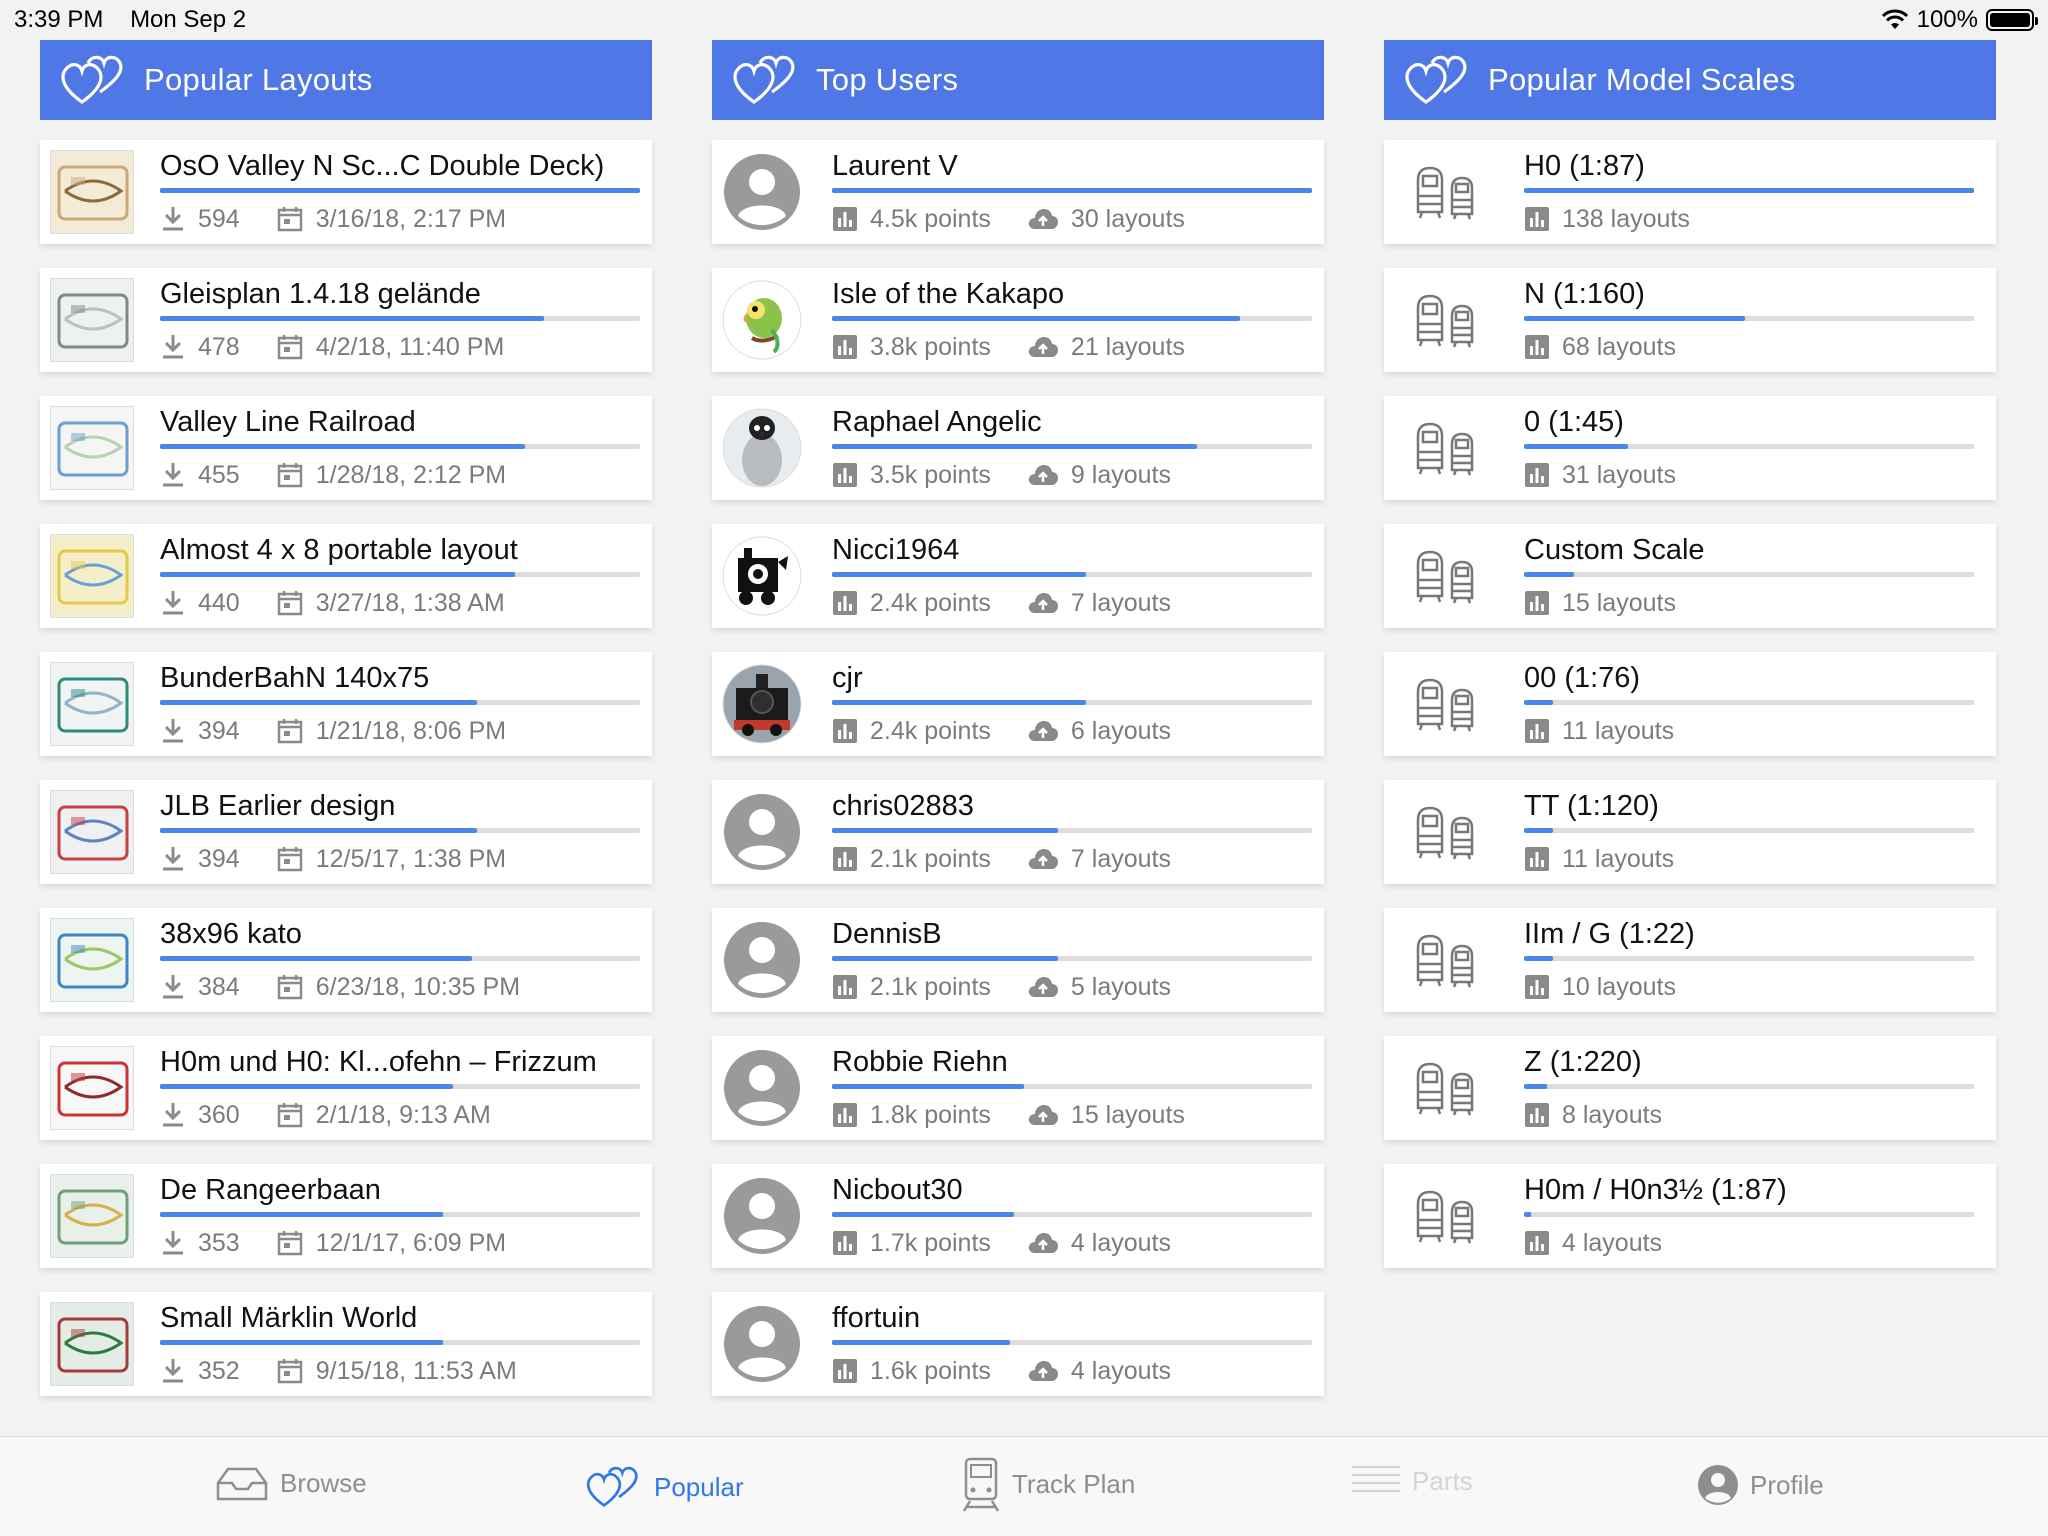 The height and width of the screenshot is (1536, 2048). Describe the element at coordinates (1411, 1481) in the screenshot. I see `tab-parts: Parts` at that location.